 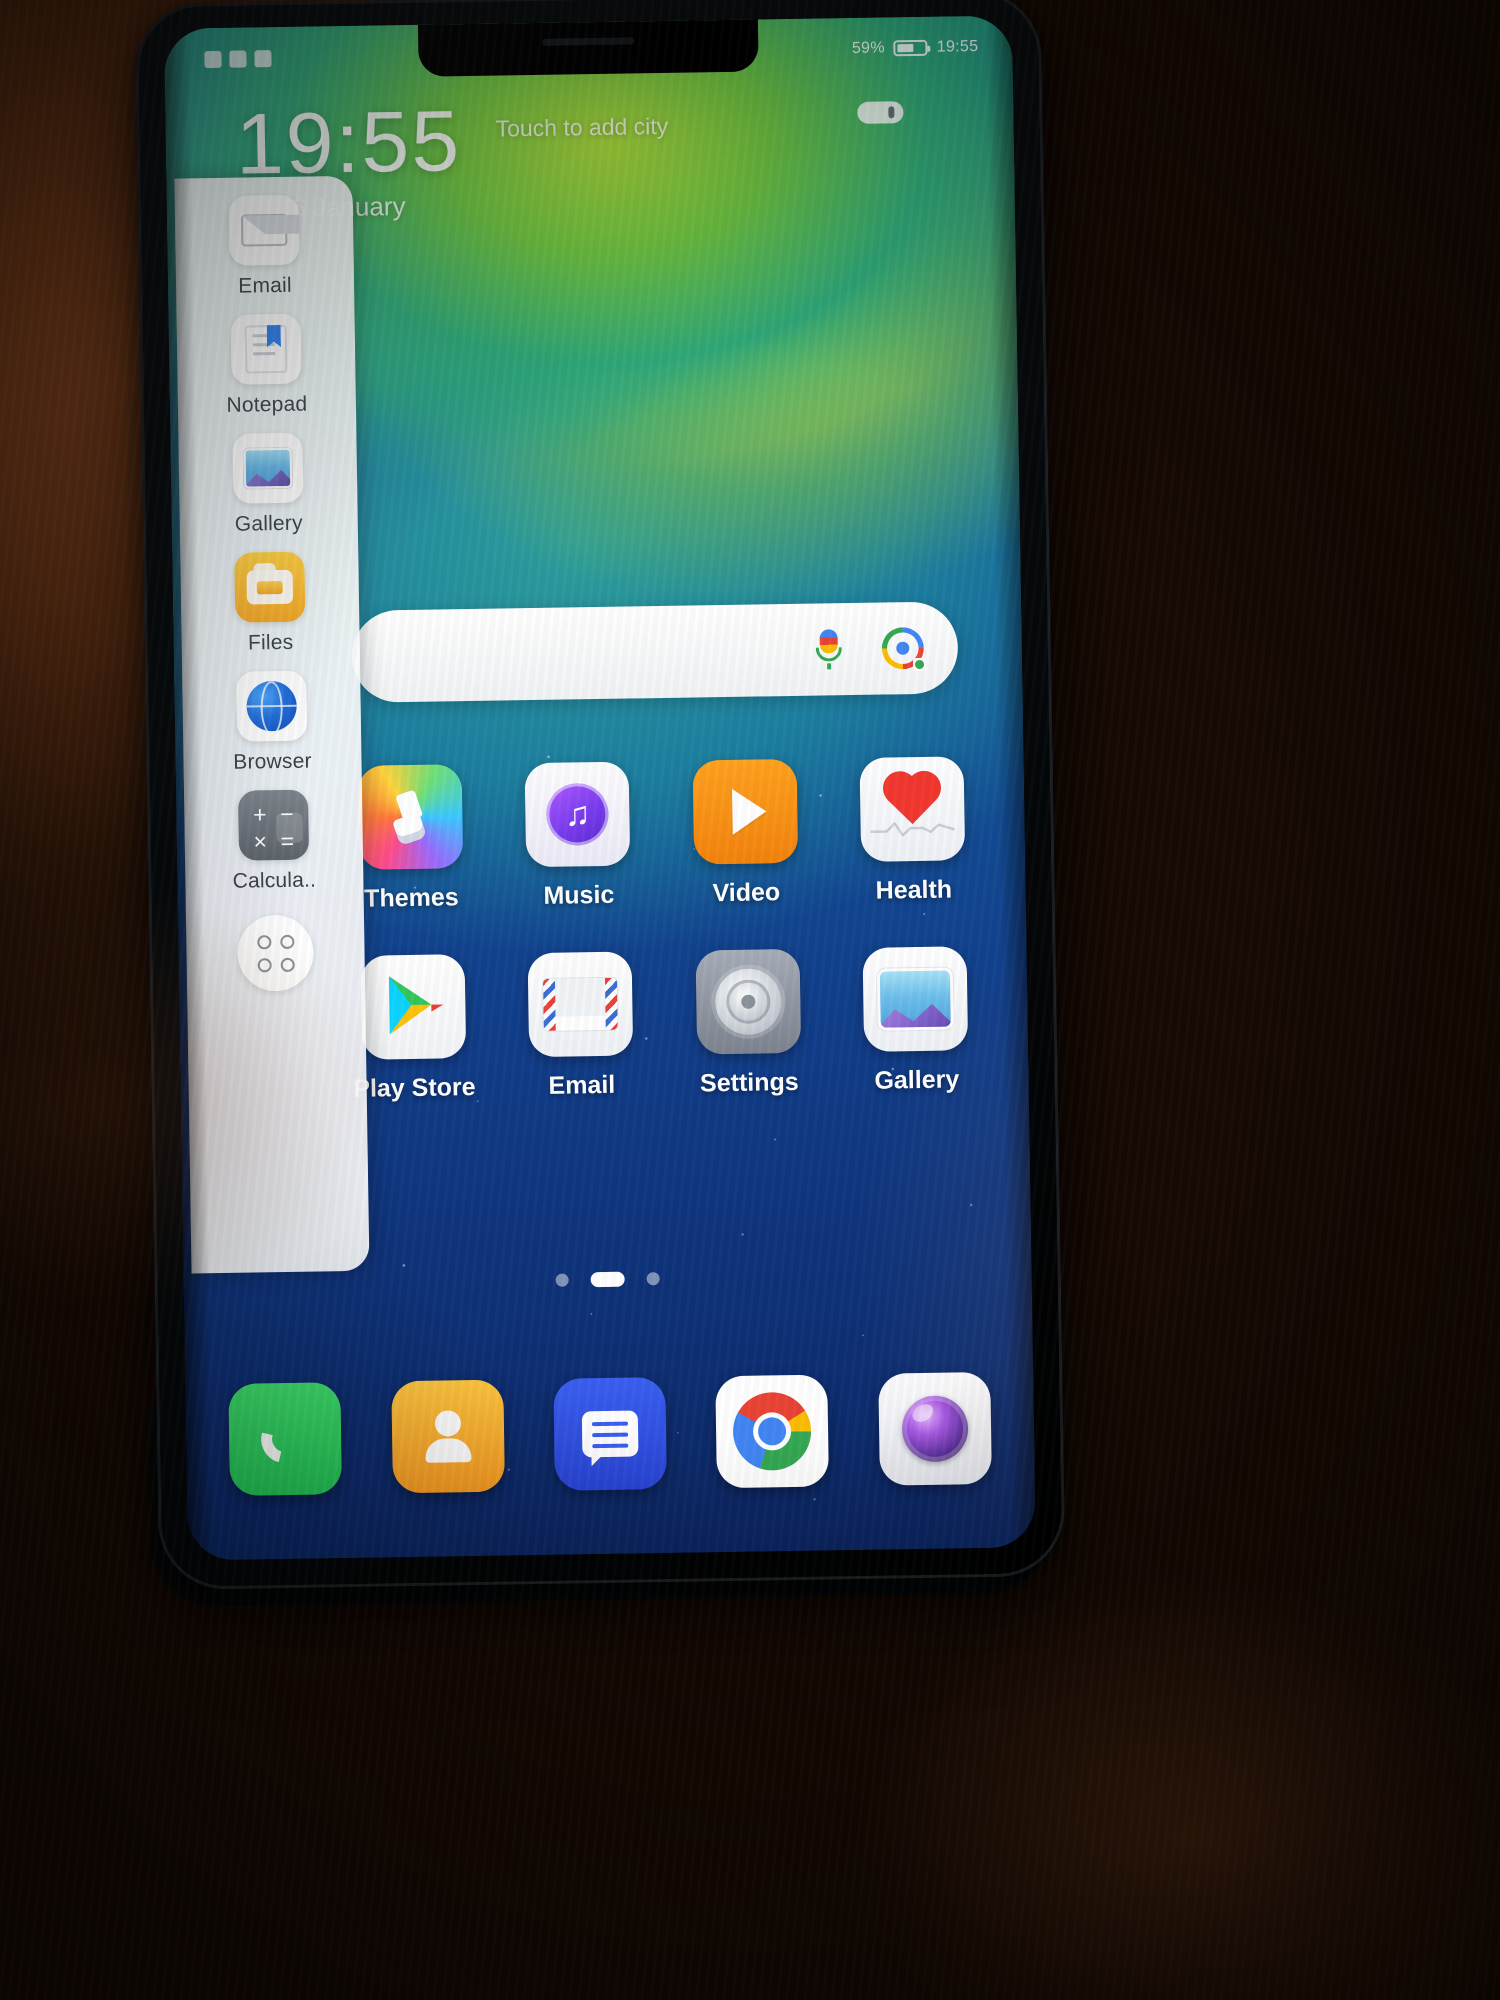 I want to click on google-mic-icon, so click(x=829, y=649).